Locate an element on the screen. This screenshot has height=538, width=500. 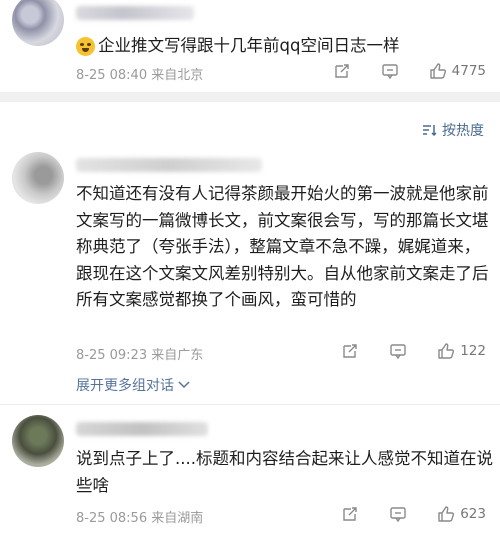
like-count: 122 is located at coordinates (473, 351).